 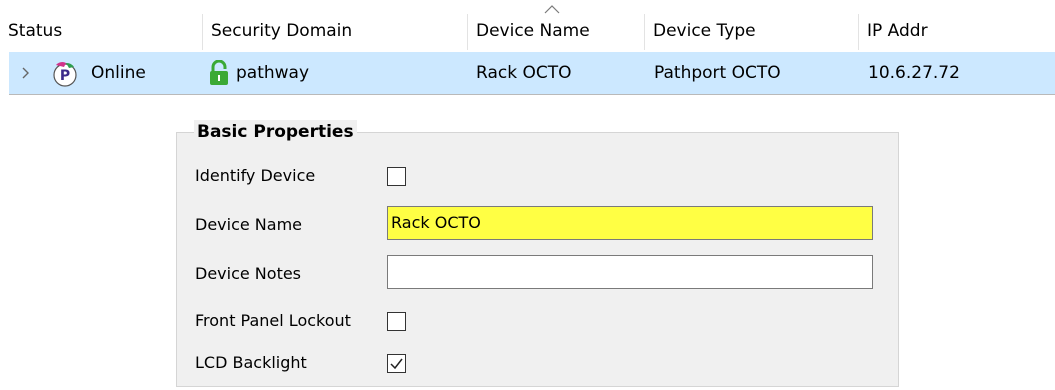 What do you see at coordinates (717, 73) in the screenshot?
I see `row-device-type: Pathport OCTO` at bounding box center [717, 73].